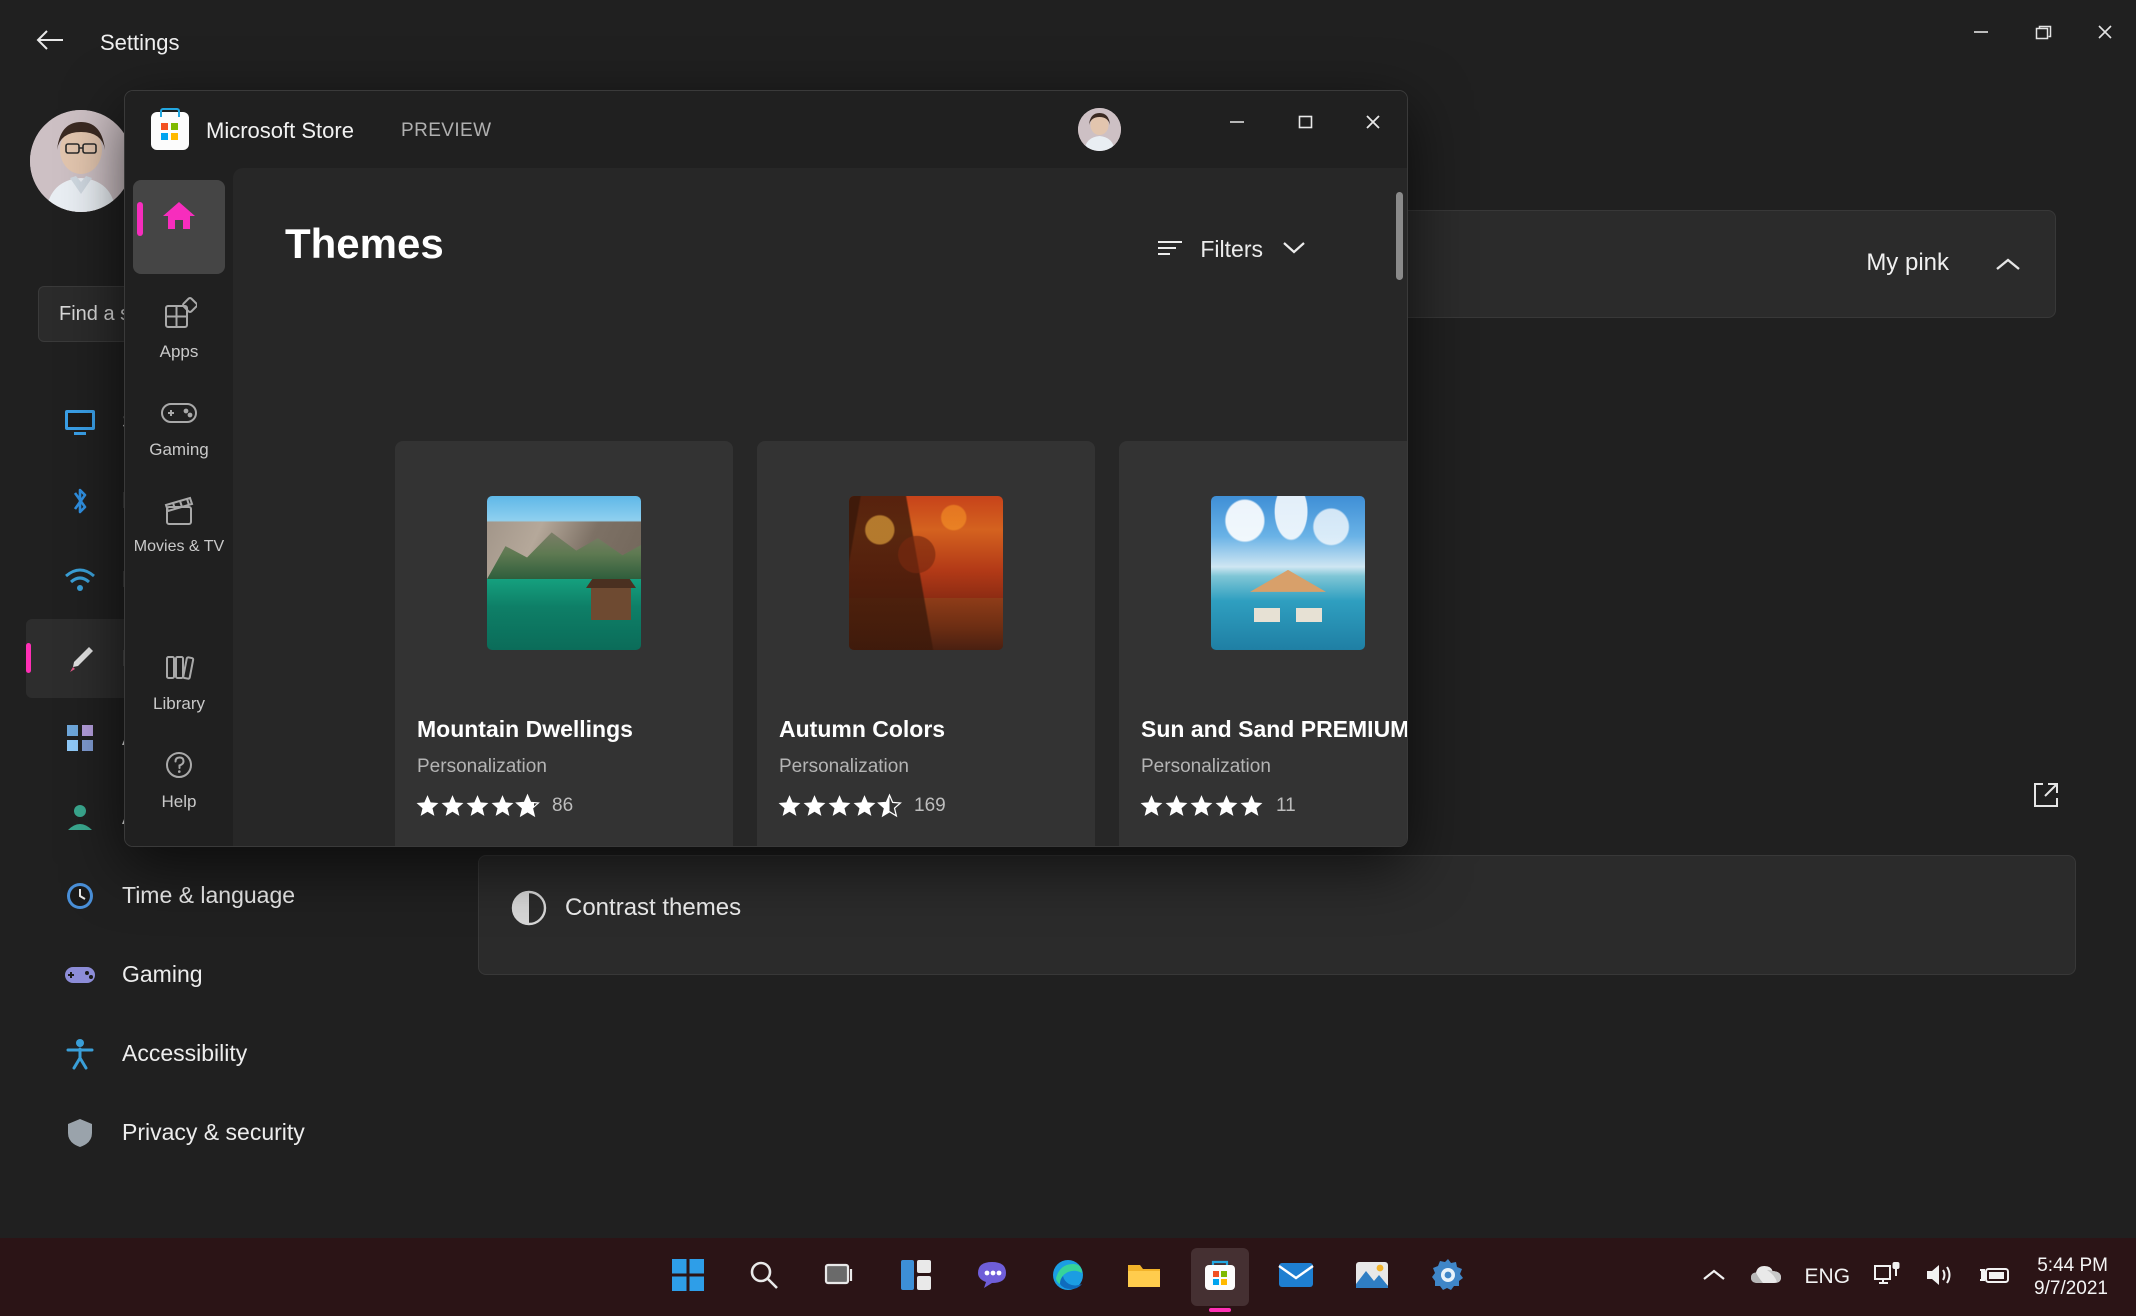  What do you see at coordinates (653, 907) in the screenshot?
I see `contrast-themes-label: Contrast themes` at bounding box center [653, 907].